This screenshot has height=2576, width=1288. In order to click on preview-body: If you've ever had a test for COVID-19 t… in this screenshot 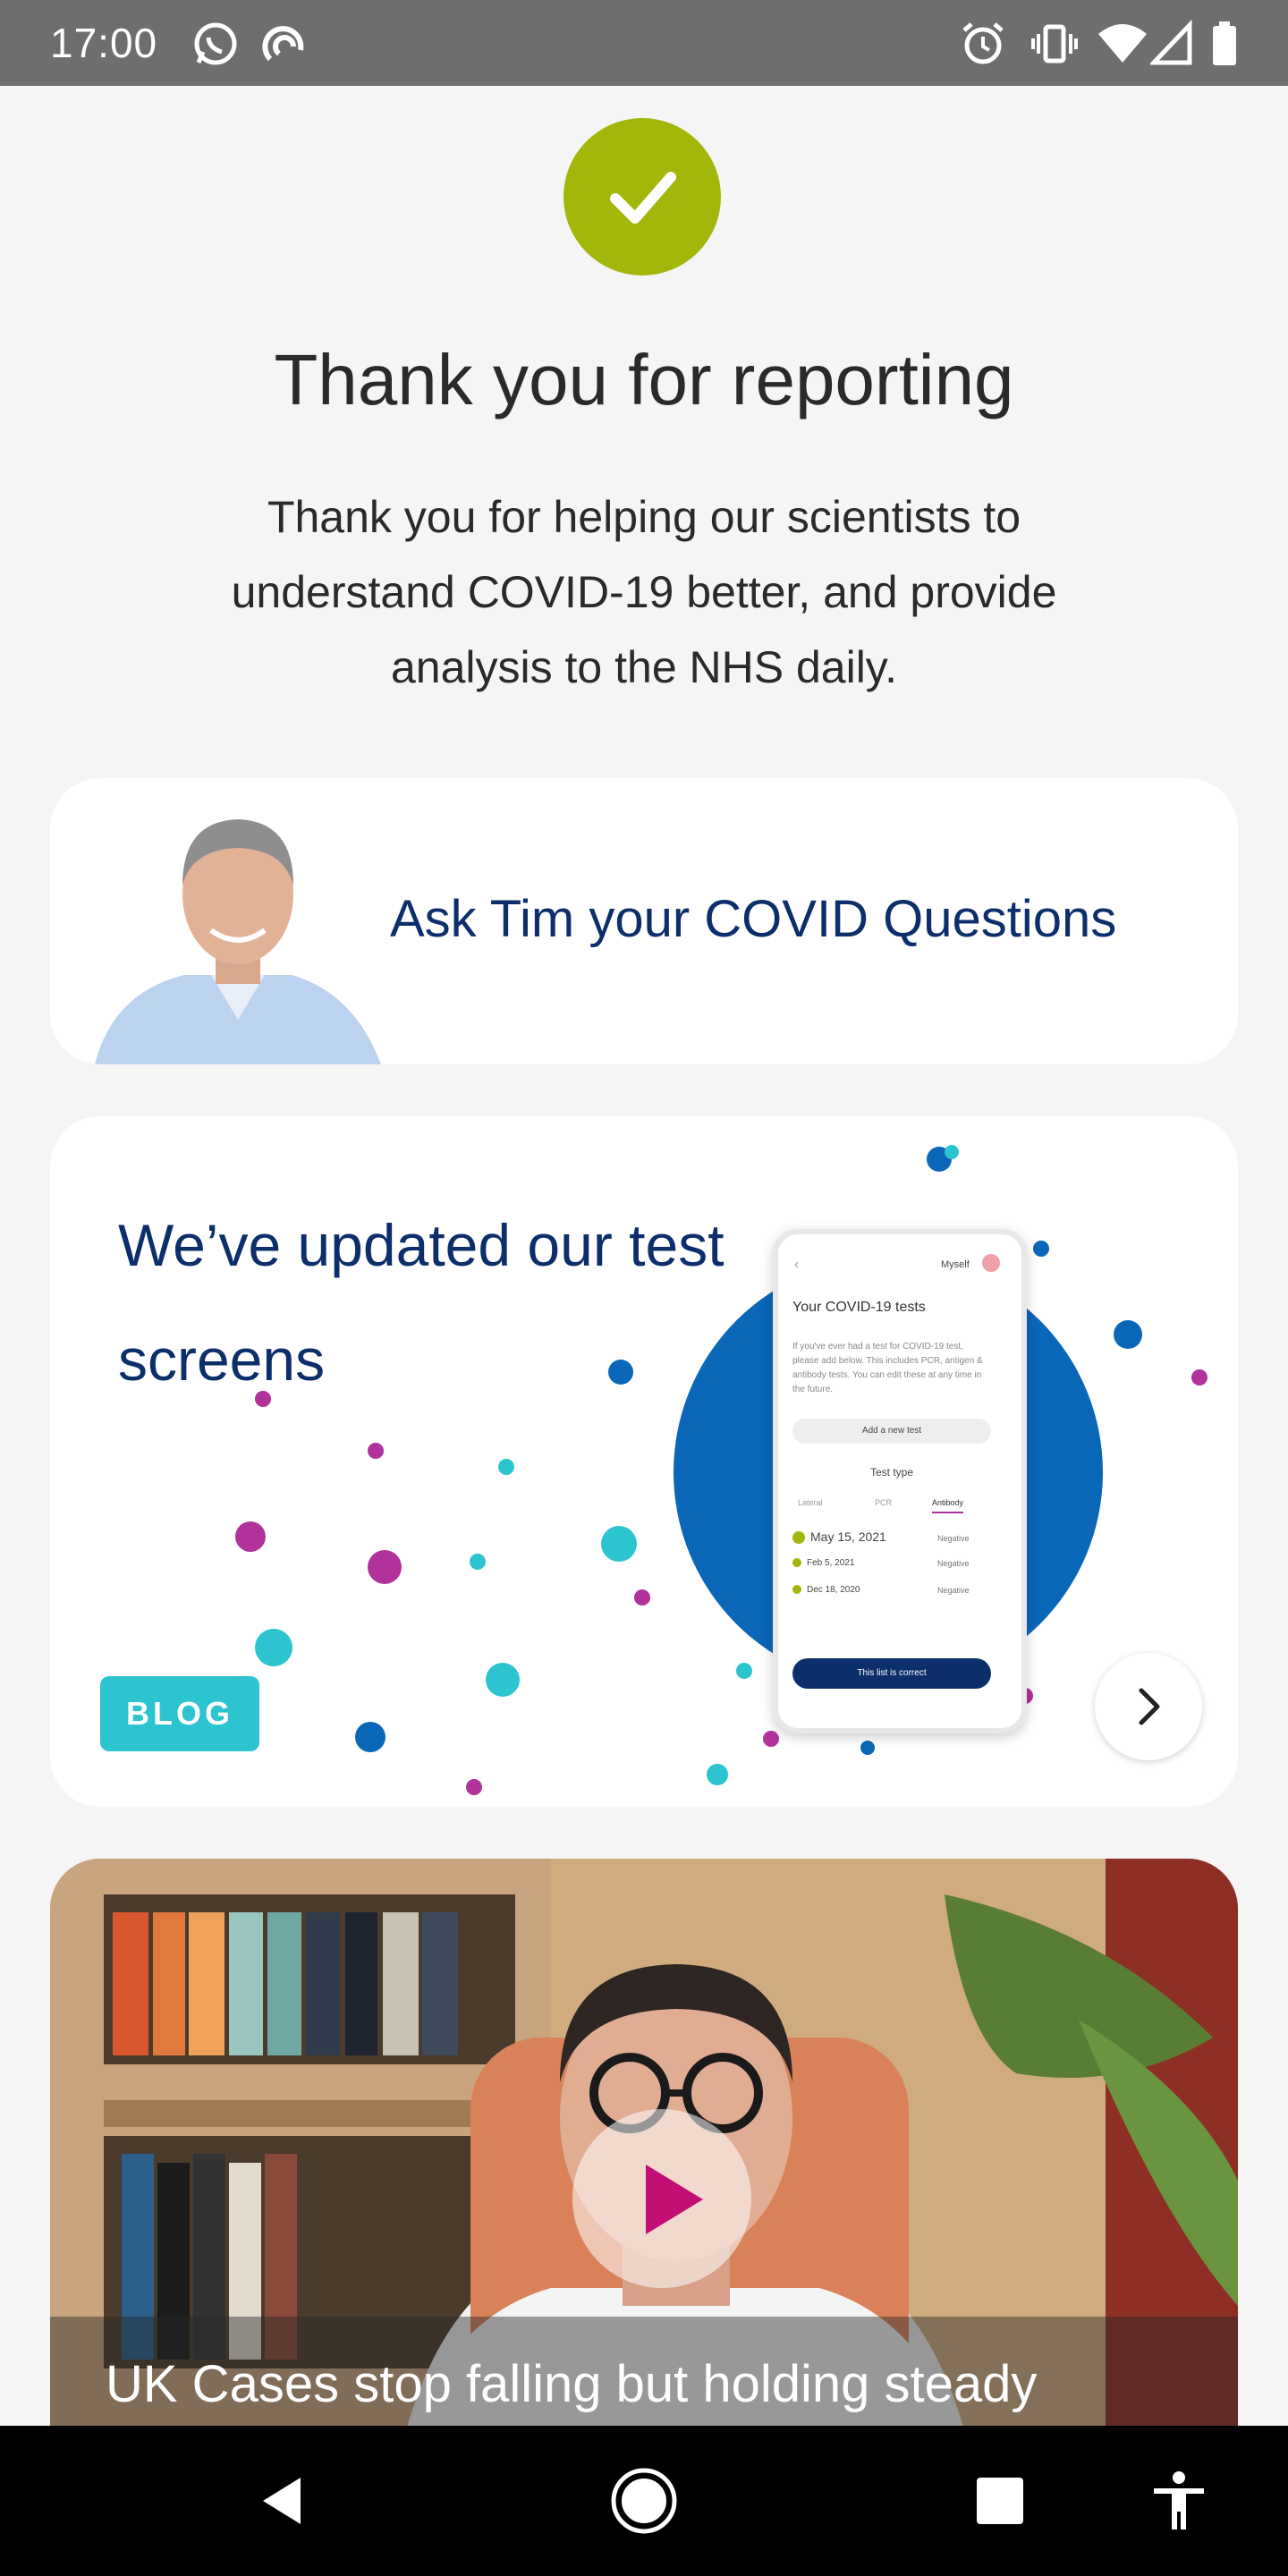, I will do `click(887, 1368)`.